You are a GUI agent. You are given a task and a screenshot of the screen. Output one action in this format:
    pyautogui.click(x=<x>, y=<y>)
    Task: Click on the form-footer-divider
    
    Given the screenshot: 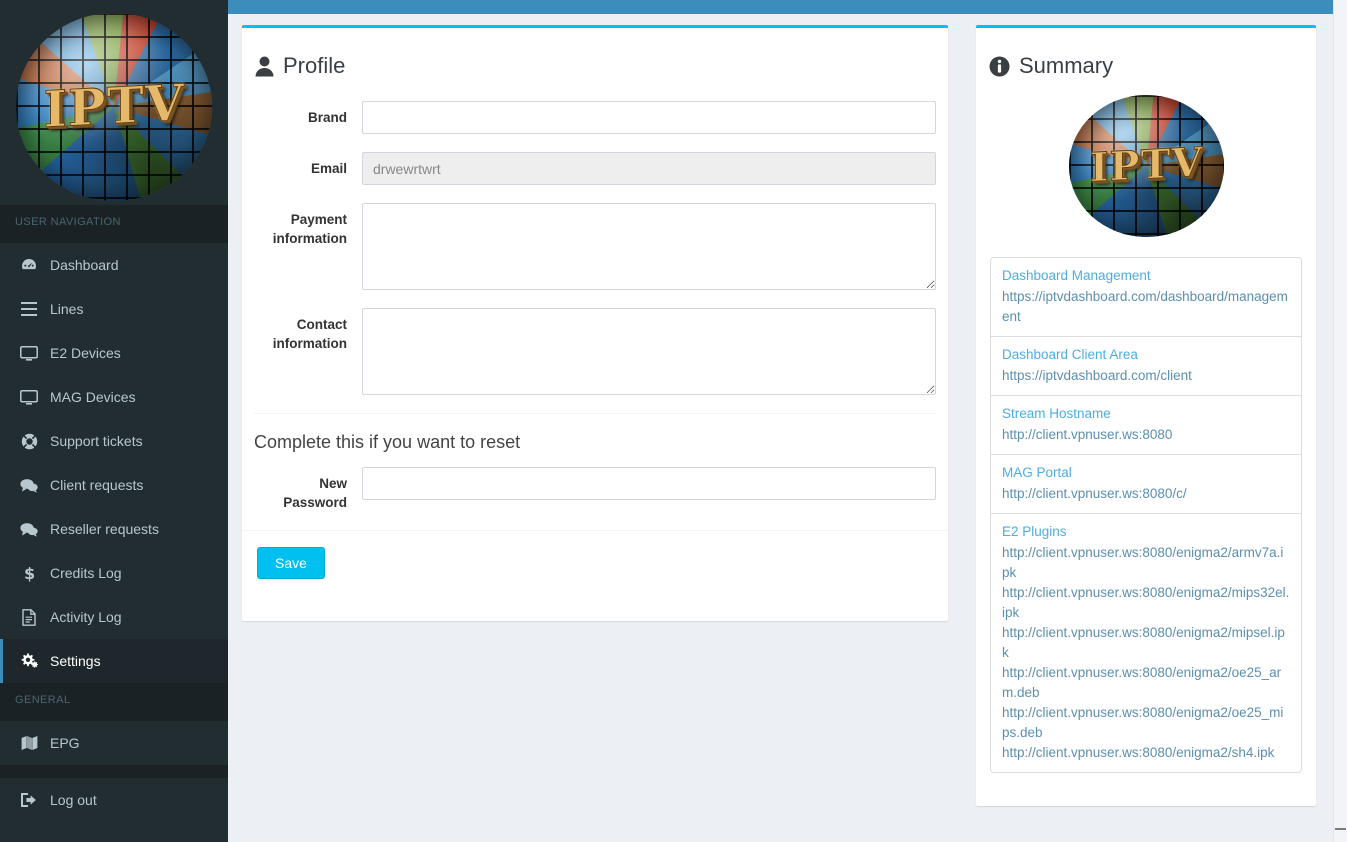 What is the action you would take?
    pyautogui.click(x=595, y=530)
    